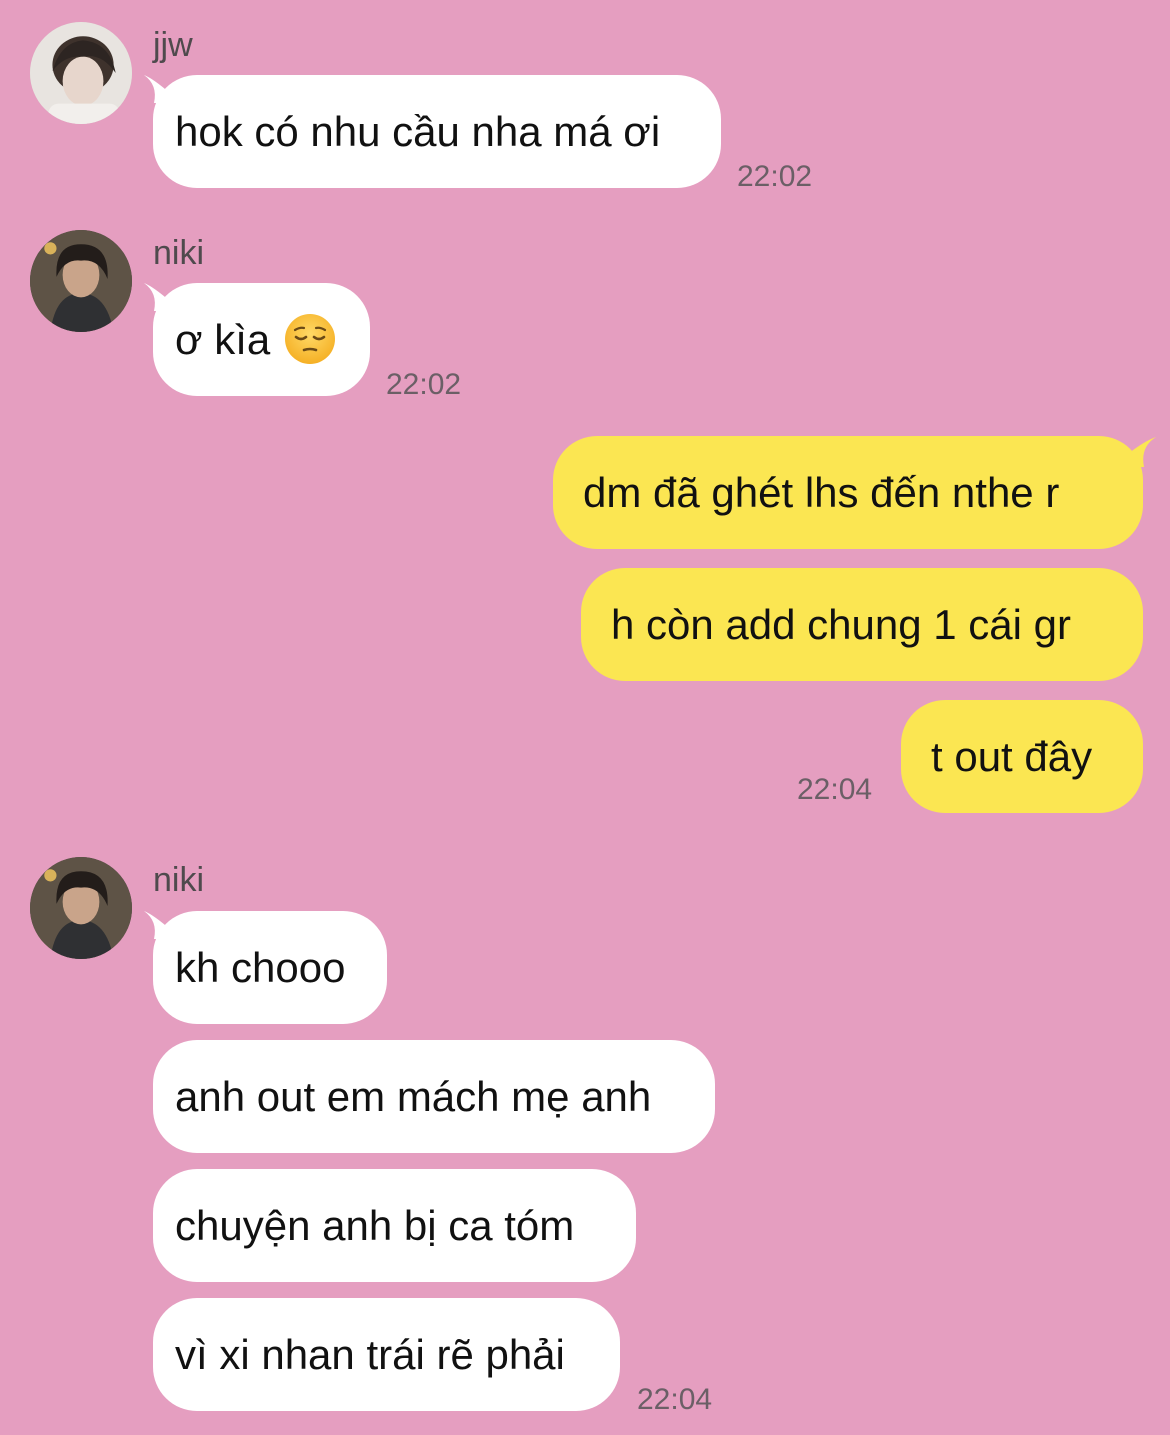  I want to click on message-bubble: dm đã ghét lhs đến nthe r, so click(848, 492).